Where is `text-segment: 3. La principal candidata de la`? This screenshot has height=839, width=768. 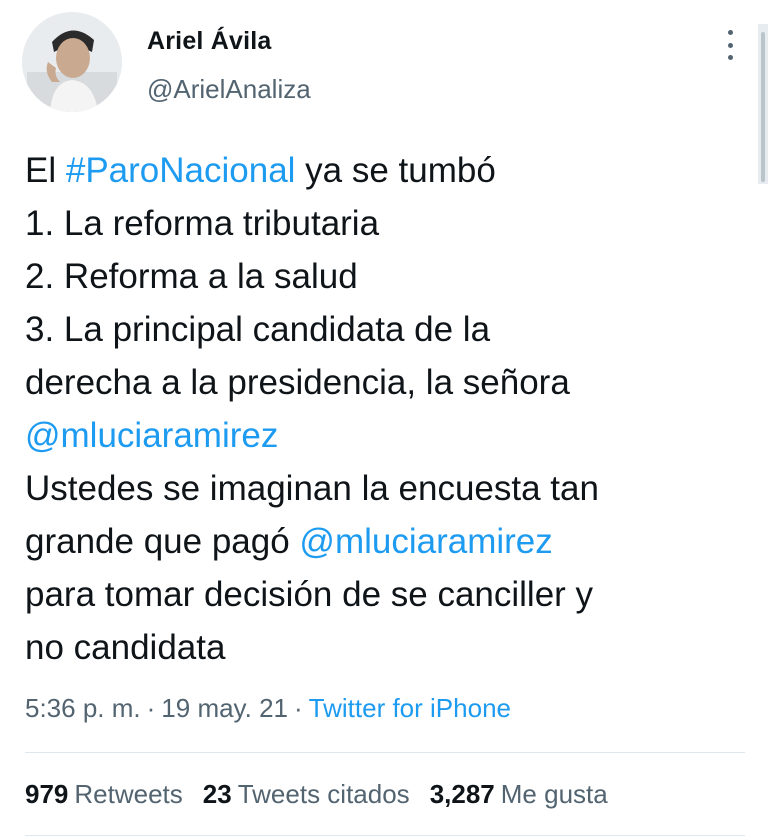 text-segment: 3. La principal candidata de la is located at coordinates (258, 329).